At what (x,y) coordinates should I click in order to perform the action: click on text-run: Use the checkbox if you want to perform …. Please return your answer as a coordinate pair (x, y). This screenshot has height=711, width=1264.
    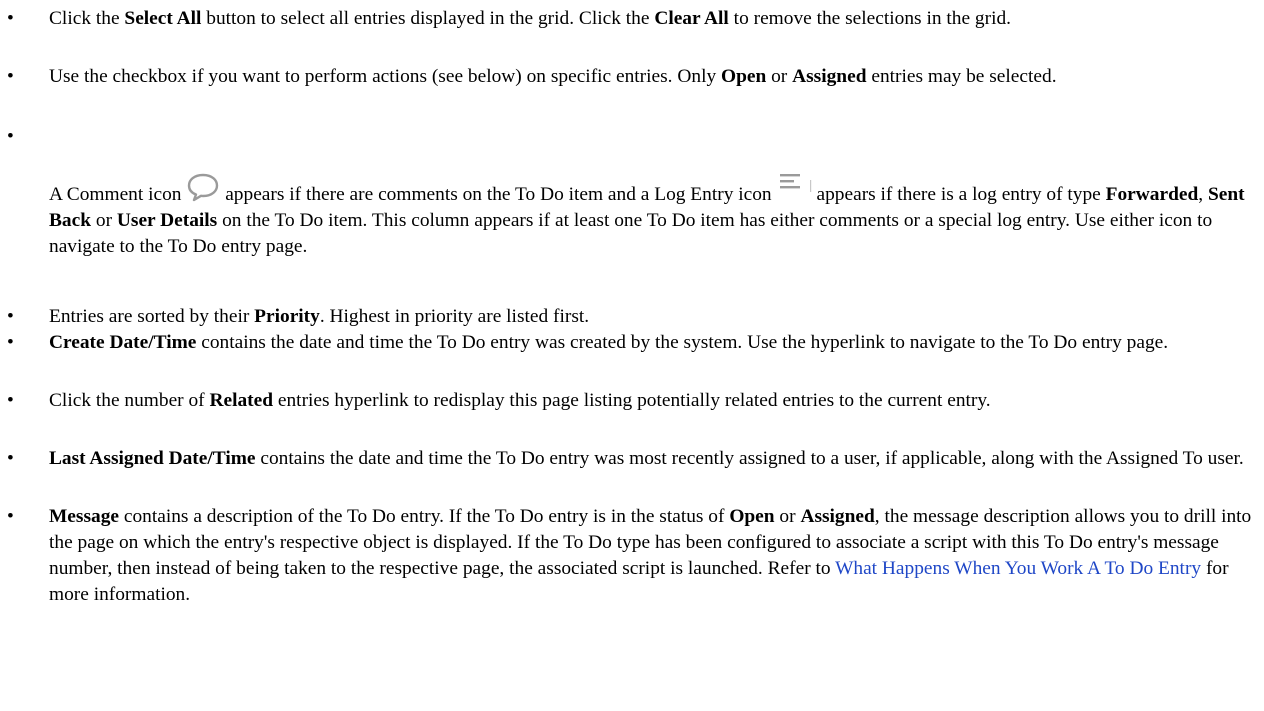
    Looking at the image, I should click on (385, 76).